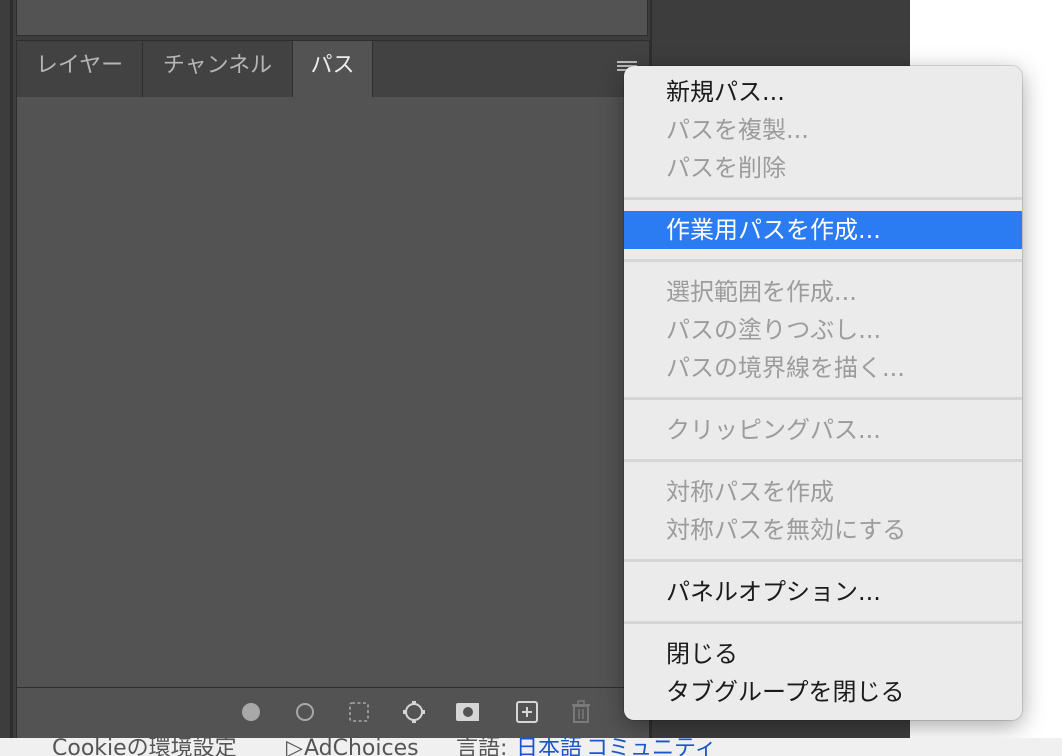 This screenshot has height=756, width=1062. I want to click on menu-item-delete-path: パスを削除, so click(823, 168).